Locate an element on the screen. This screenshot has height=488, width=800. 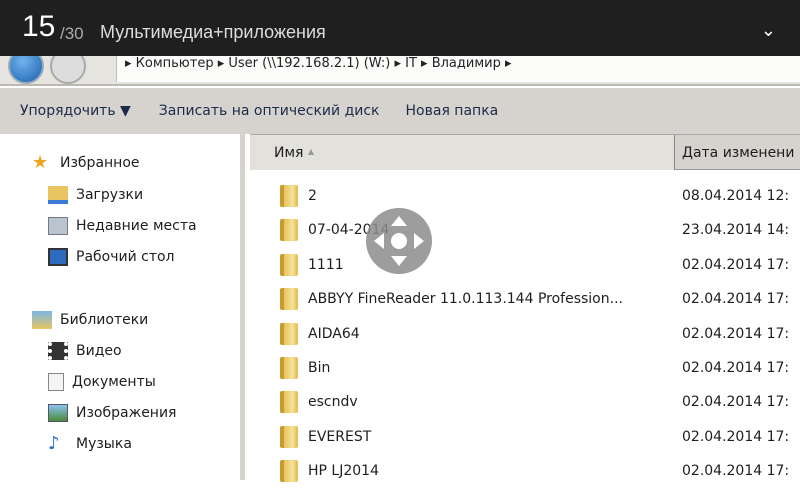
sidebar-item-libraries: Библиотеки is located at coordinates (90, 320).